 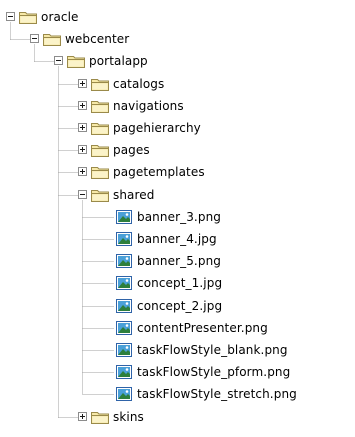 I want to click on tree-node-label: oracle, so click(x=60, y=17).